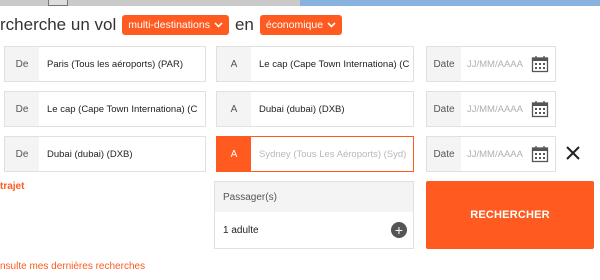  I want to click on top-strip-right, so click(450, 3).